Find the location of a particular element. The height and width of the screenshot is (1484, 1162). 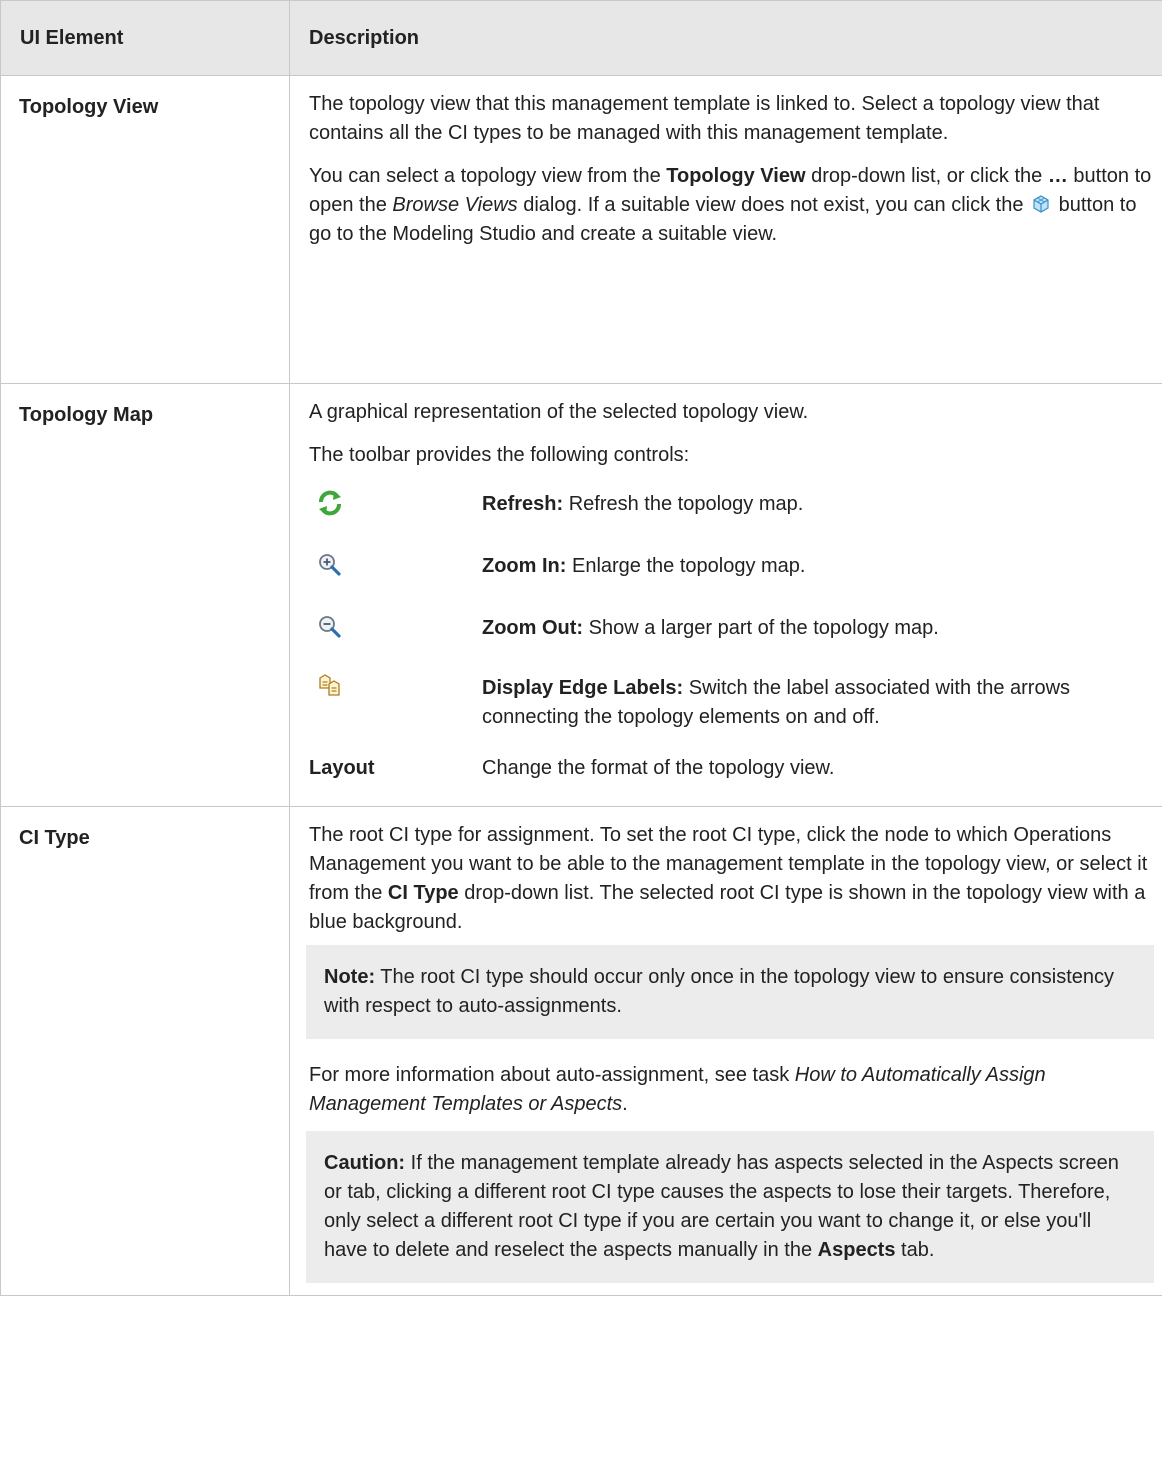

caution-label: Caution: is located at coordinates (365, 1163).